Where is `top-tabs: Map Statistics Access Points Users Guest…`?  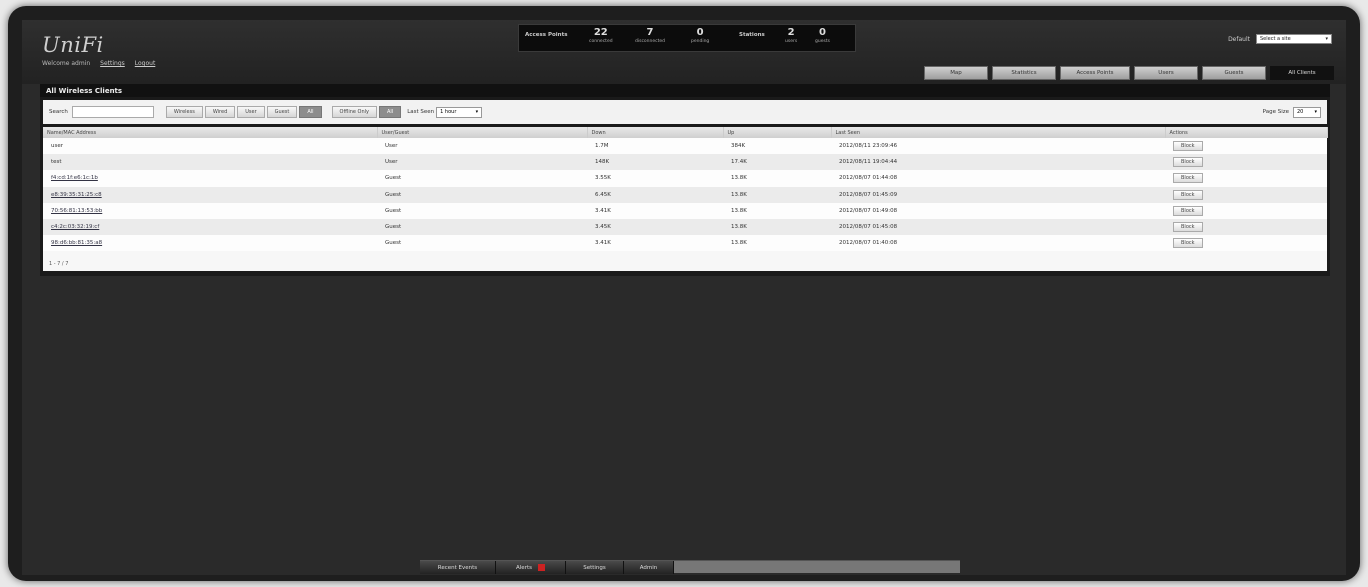
top-tabs: Map Statistics Access Points Users Guest… is located at coordinates (1129, 73).